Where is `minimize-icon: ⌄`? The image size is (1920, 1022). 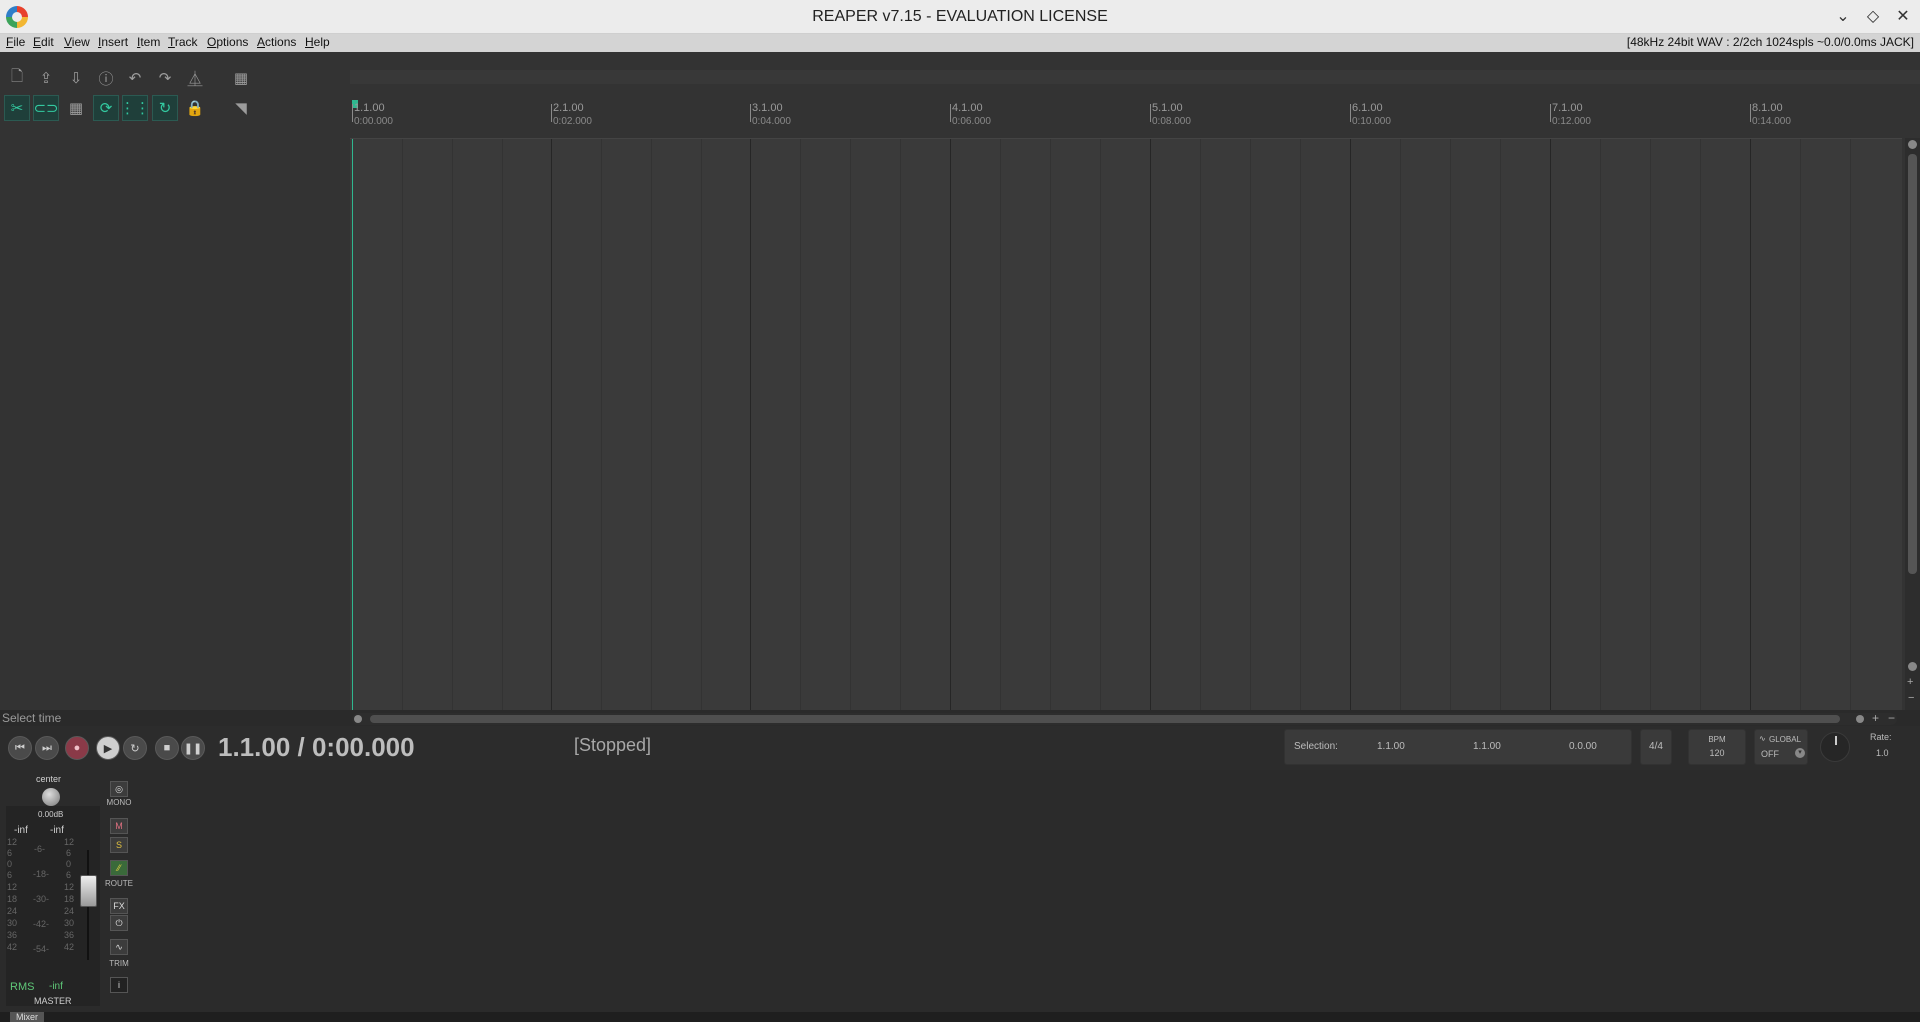 minimize-icon: ⌄ is located at coordinates (1843, 17).